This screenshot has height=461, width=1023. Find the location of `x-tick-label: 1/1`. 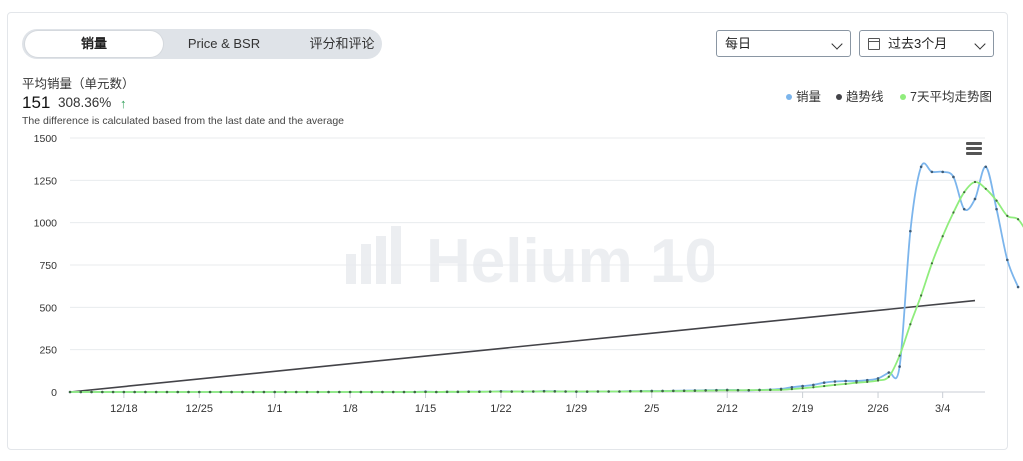

x-tick-label: 1/1 is located at coordinates (274, 409).